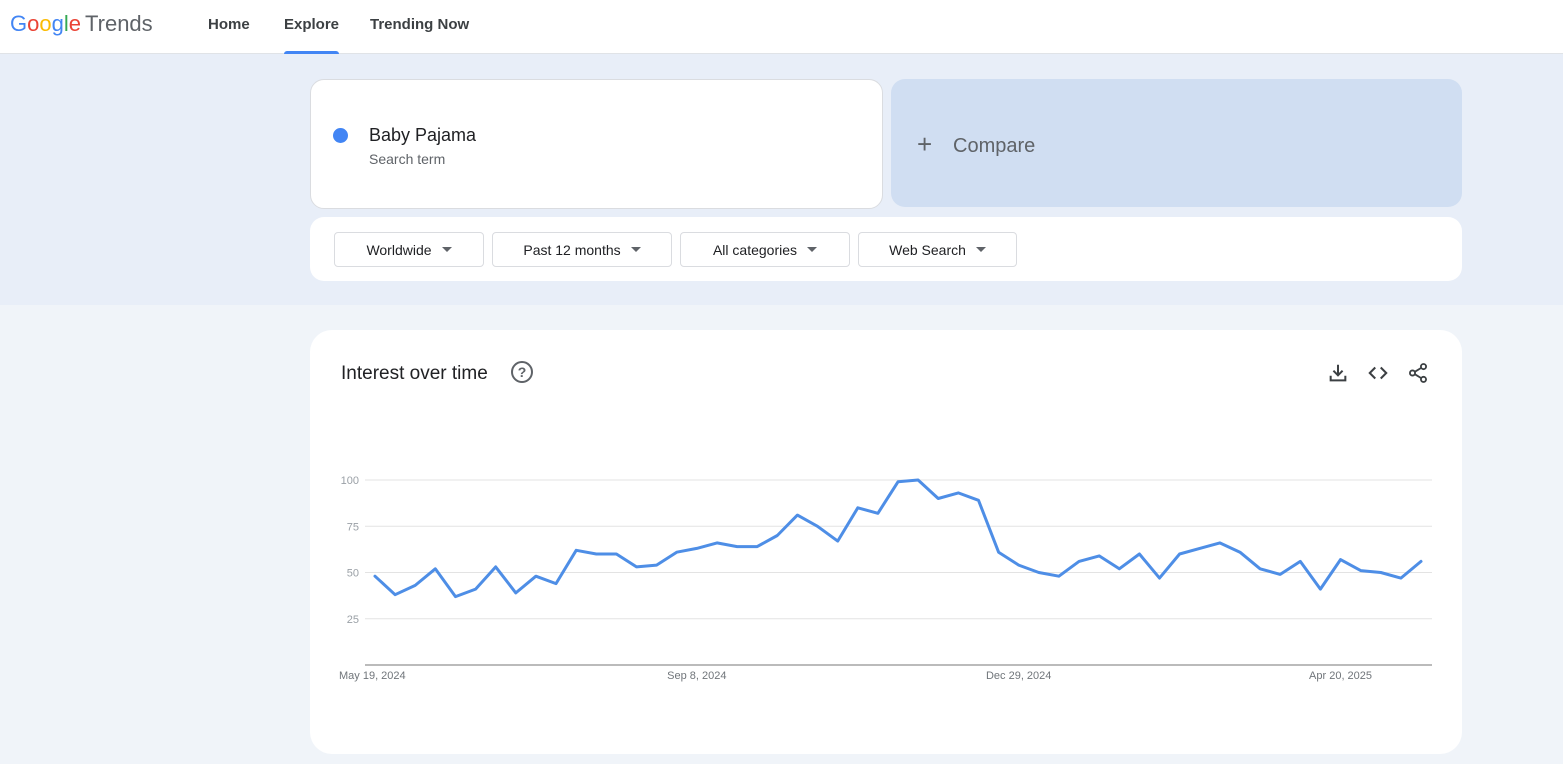 This screenshot has width=1563, height=764. I want to click on nav-home: Home, so click(229, 35).